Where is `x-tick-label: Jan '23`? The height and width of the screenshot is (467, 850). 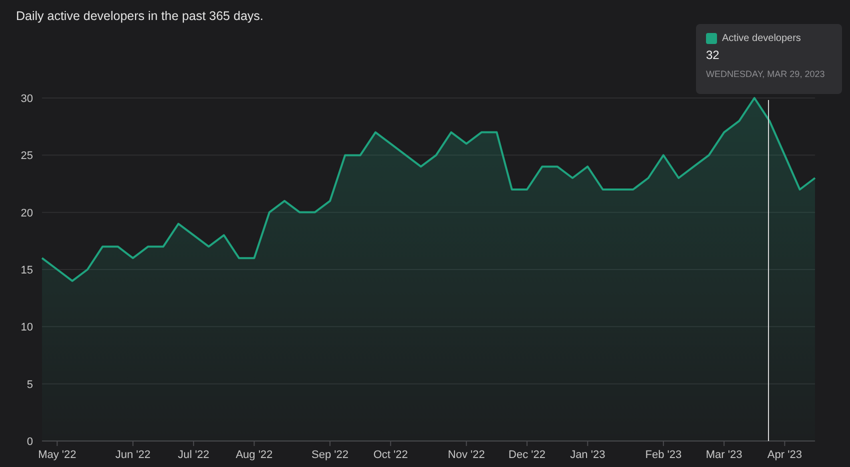
x-tick-label: Jan '23 is located at coordinates (588, 455).